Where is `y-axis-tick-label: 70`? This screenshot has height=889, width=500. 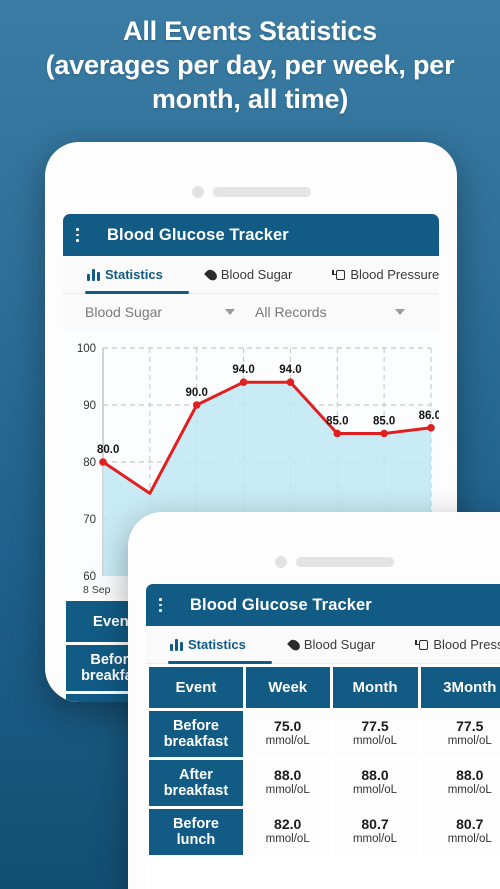
y-axis-tick-label: 70 is located at coordinates (89, 520).